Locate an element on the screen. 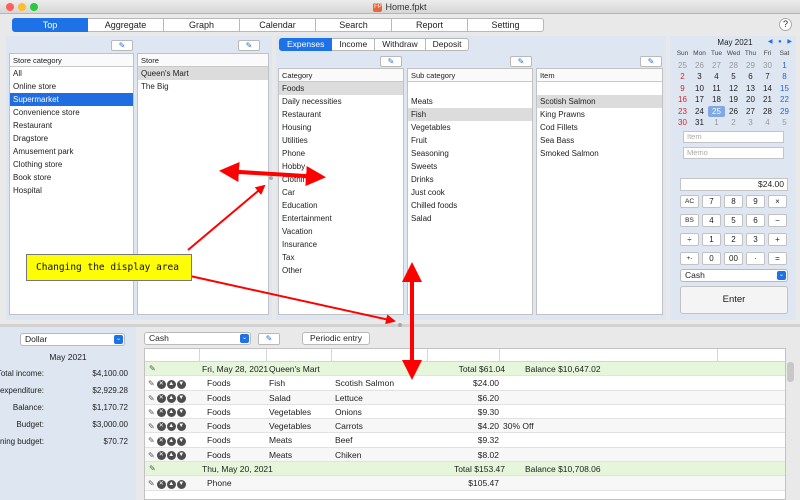 The height and width of the screenshot is (500, 800). annotation-callout: Changing the display area is located at coordinates (109, 267).